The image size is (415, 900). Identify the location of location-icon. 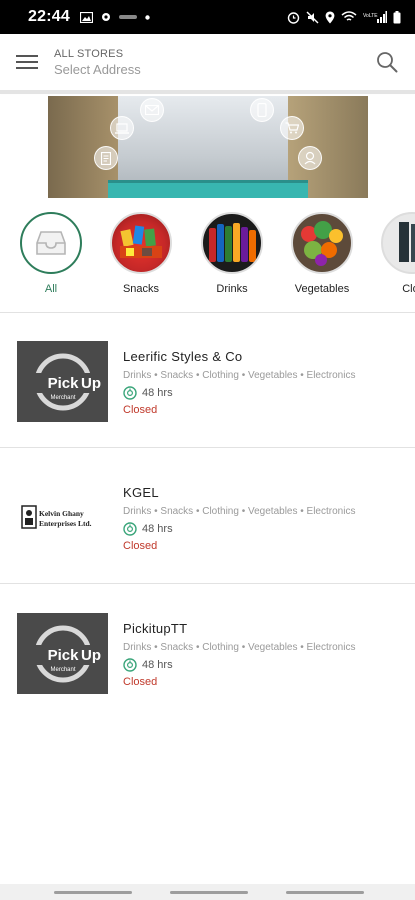
(330, 17).